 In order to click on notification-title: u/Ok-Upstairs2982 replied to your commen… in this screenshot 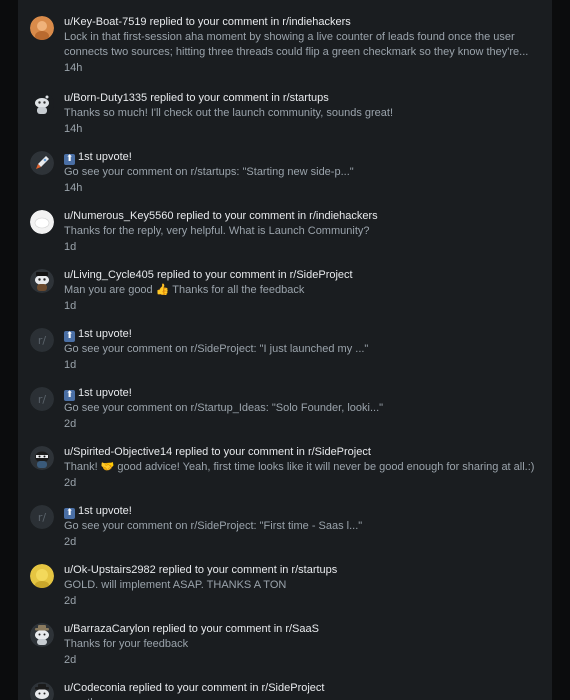, I will do `click(303, 570)`.